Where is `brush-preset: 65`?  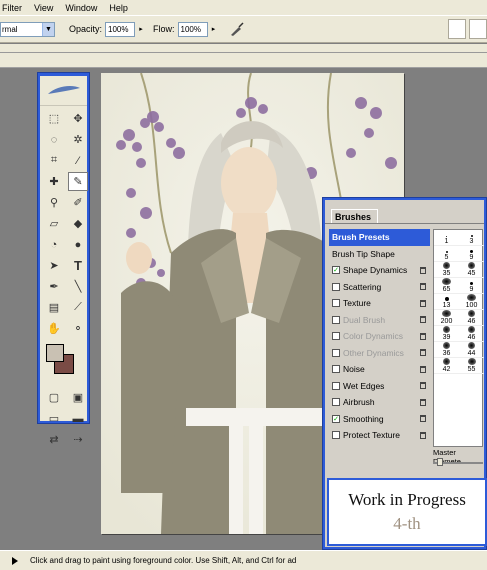 brush-preset: 65 is located at coordinates (446, 286).